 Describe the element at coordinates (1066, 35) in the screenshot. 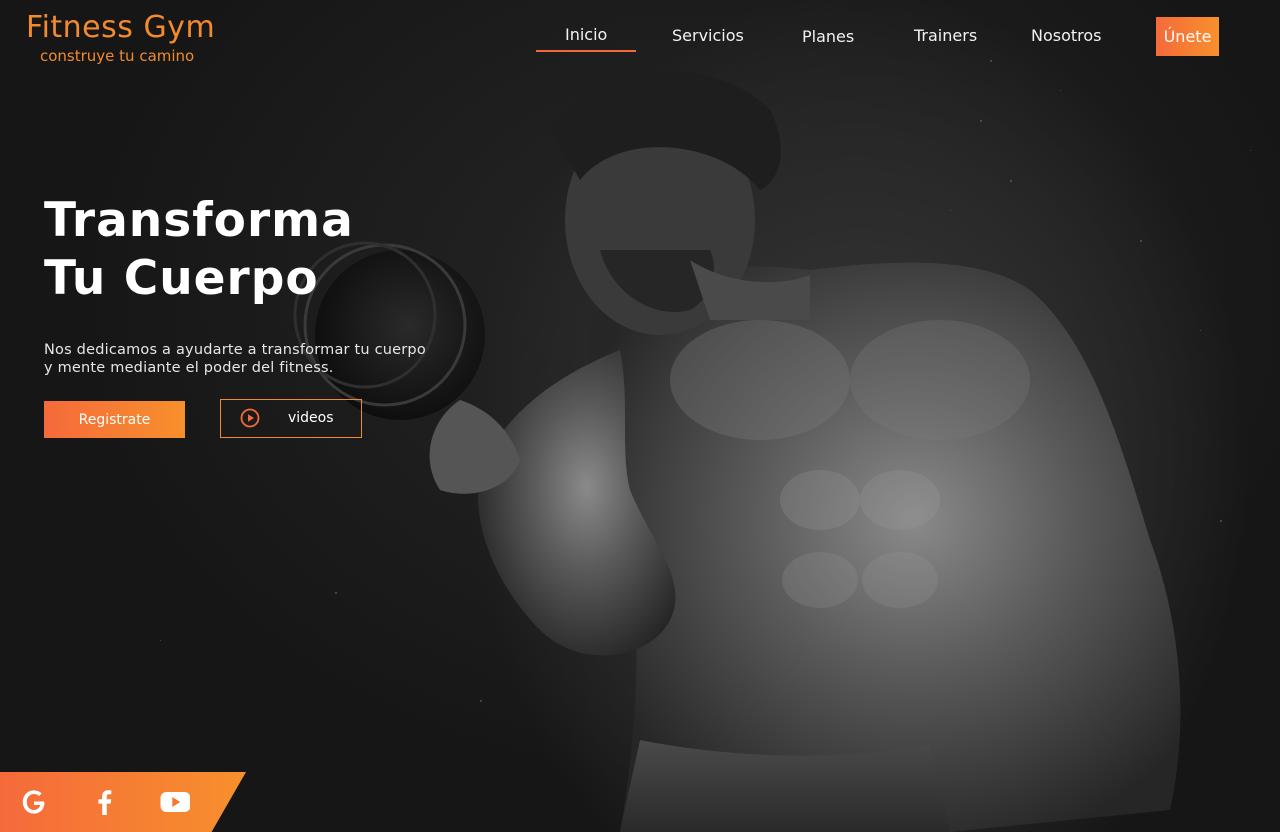

I see `nav-item-nosotros: Nosotros` at that location.